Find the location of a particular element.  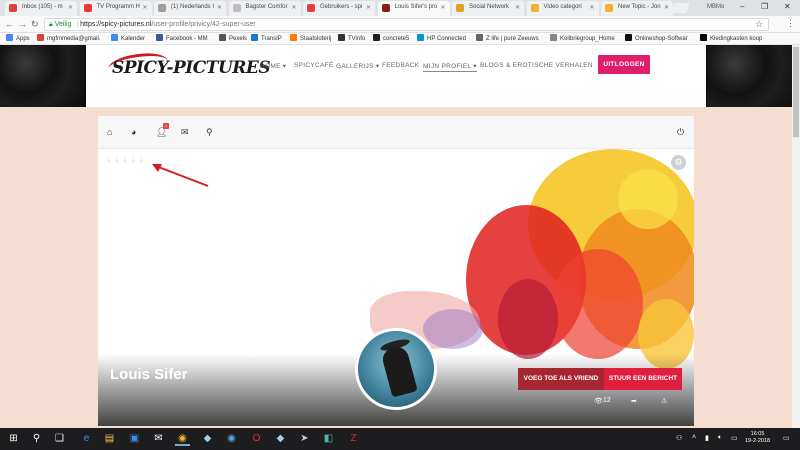

volume-icon: 🔈︎ is located at coordinates (720, 438).